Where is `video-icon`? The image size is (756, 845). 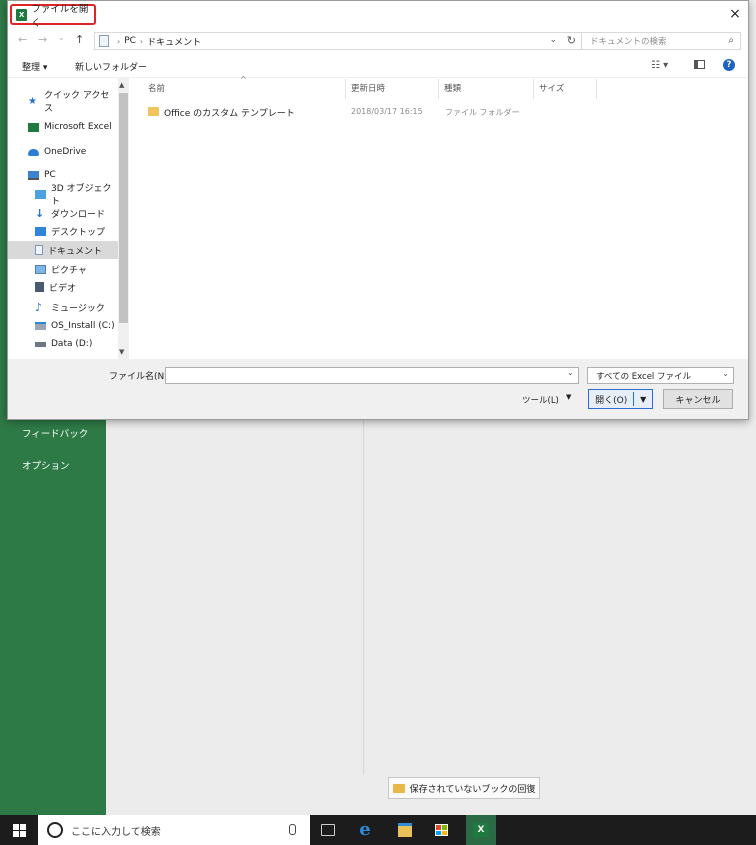 video-icon is located at coordinates (39, 287).